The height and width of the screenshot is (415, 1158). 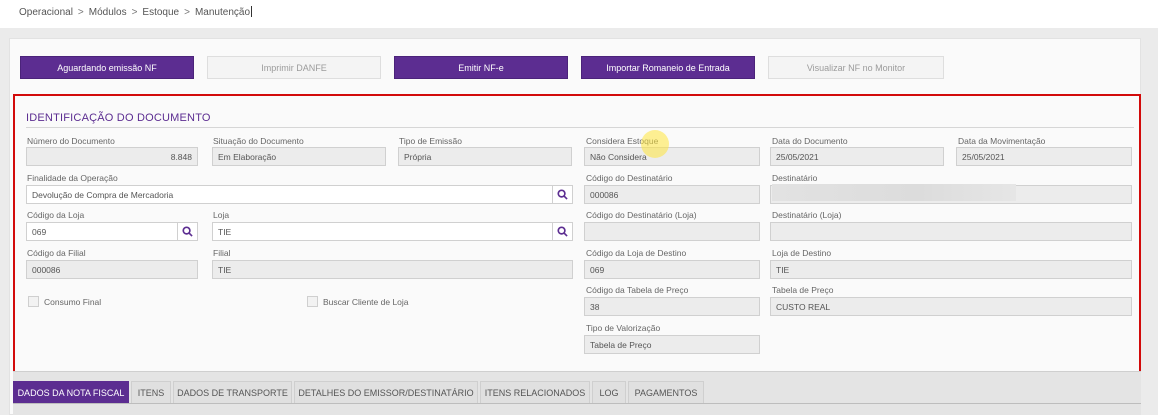 What do you see at coordinates (71, 141) in the screenshot?
I see `numero-documento-label: Número do Documento` at bounding box center [71, 141].